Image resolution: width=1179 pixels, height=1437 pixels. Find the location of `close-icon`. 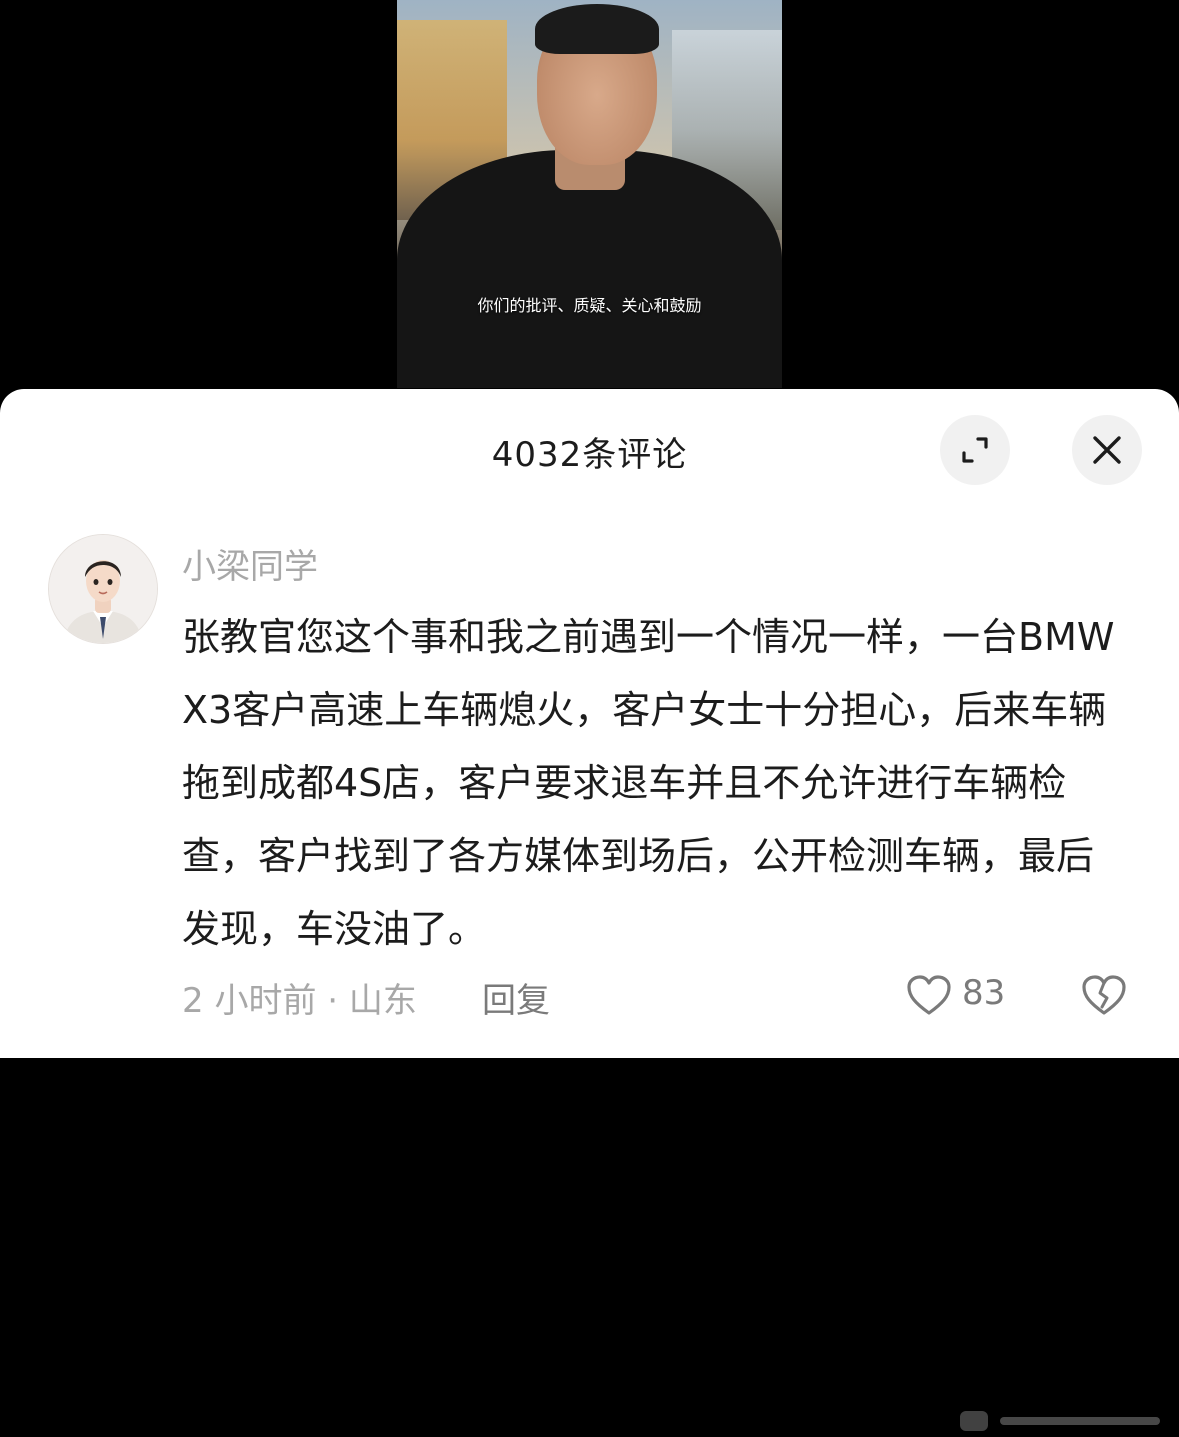

close-icon is located at coordinates (1107, 450).